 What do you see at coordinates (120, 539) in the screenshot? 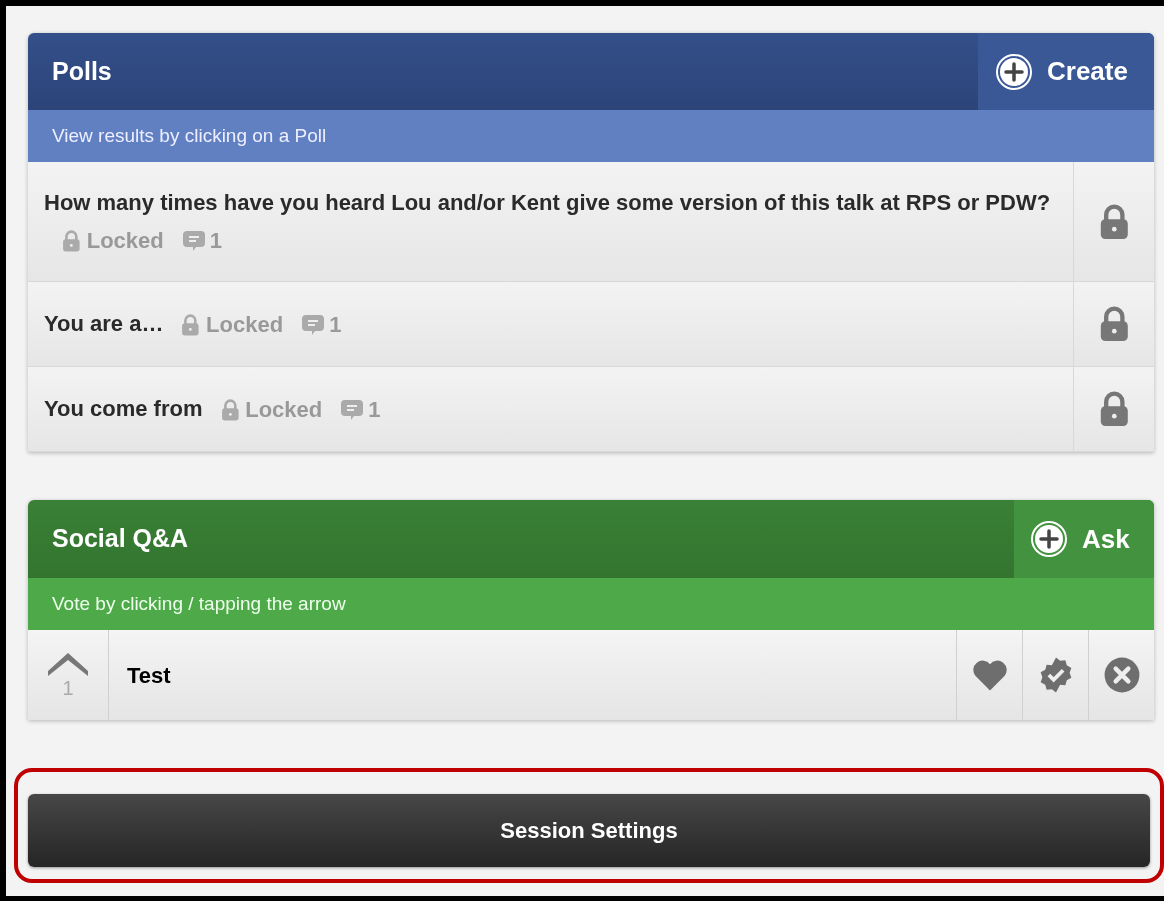
I see `panel-title: Social Q&A` at bounding box center [120, 539].